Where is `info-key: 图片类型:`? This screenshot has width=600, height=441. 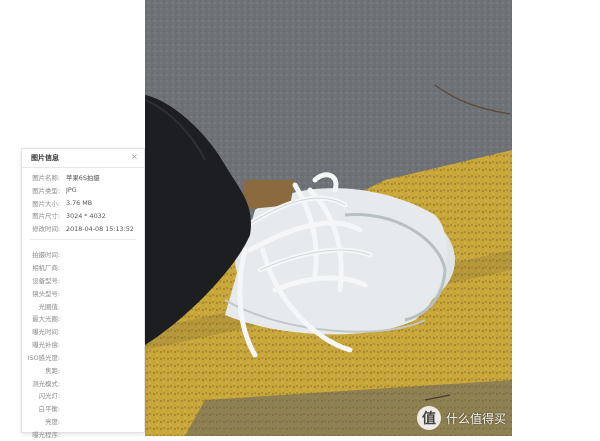
info-key: 图片类型: is located at coordinates (46, 190).